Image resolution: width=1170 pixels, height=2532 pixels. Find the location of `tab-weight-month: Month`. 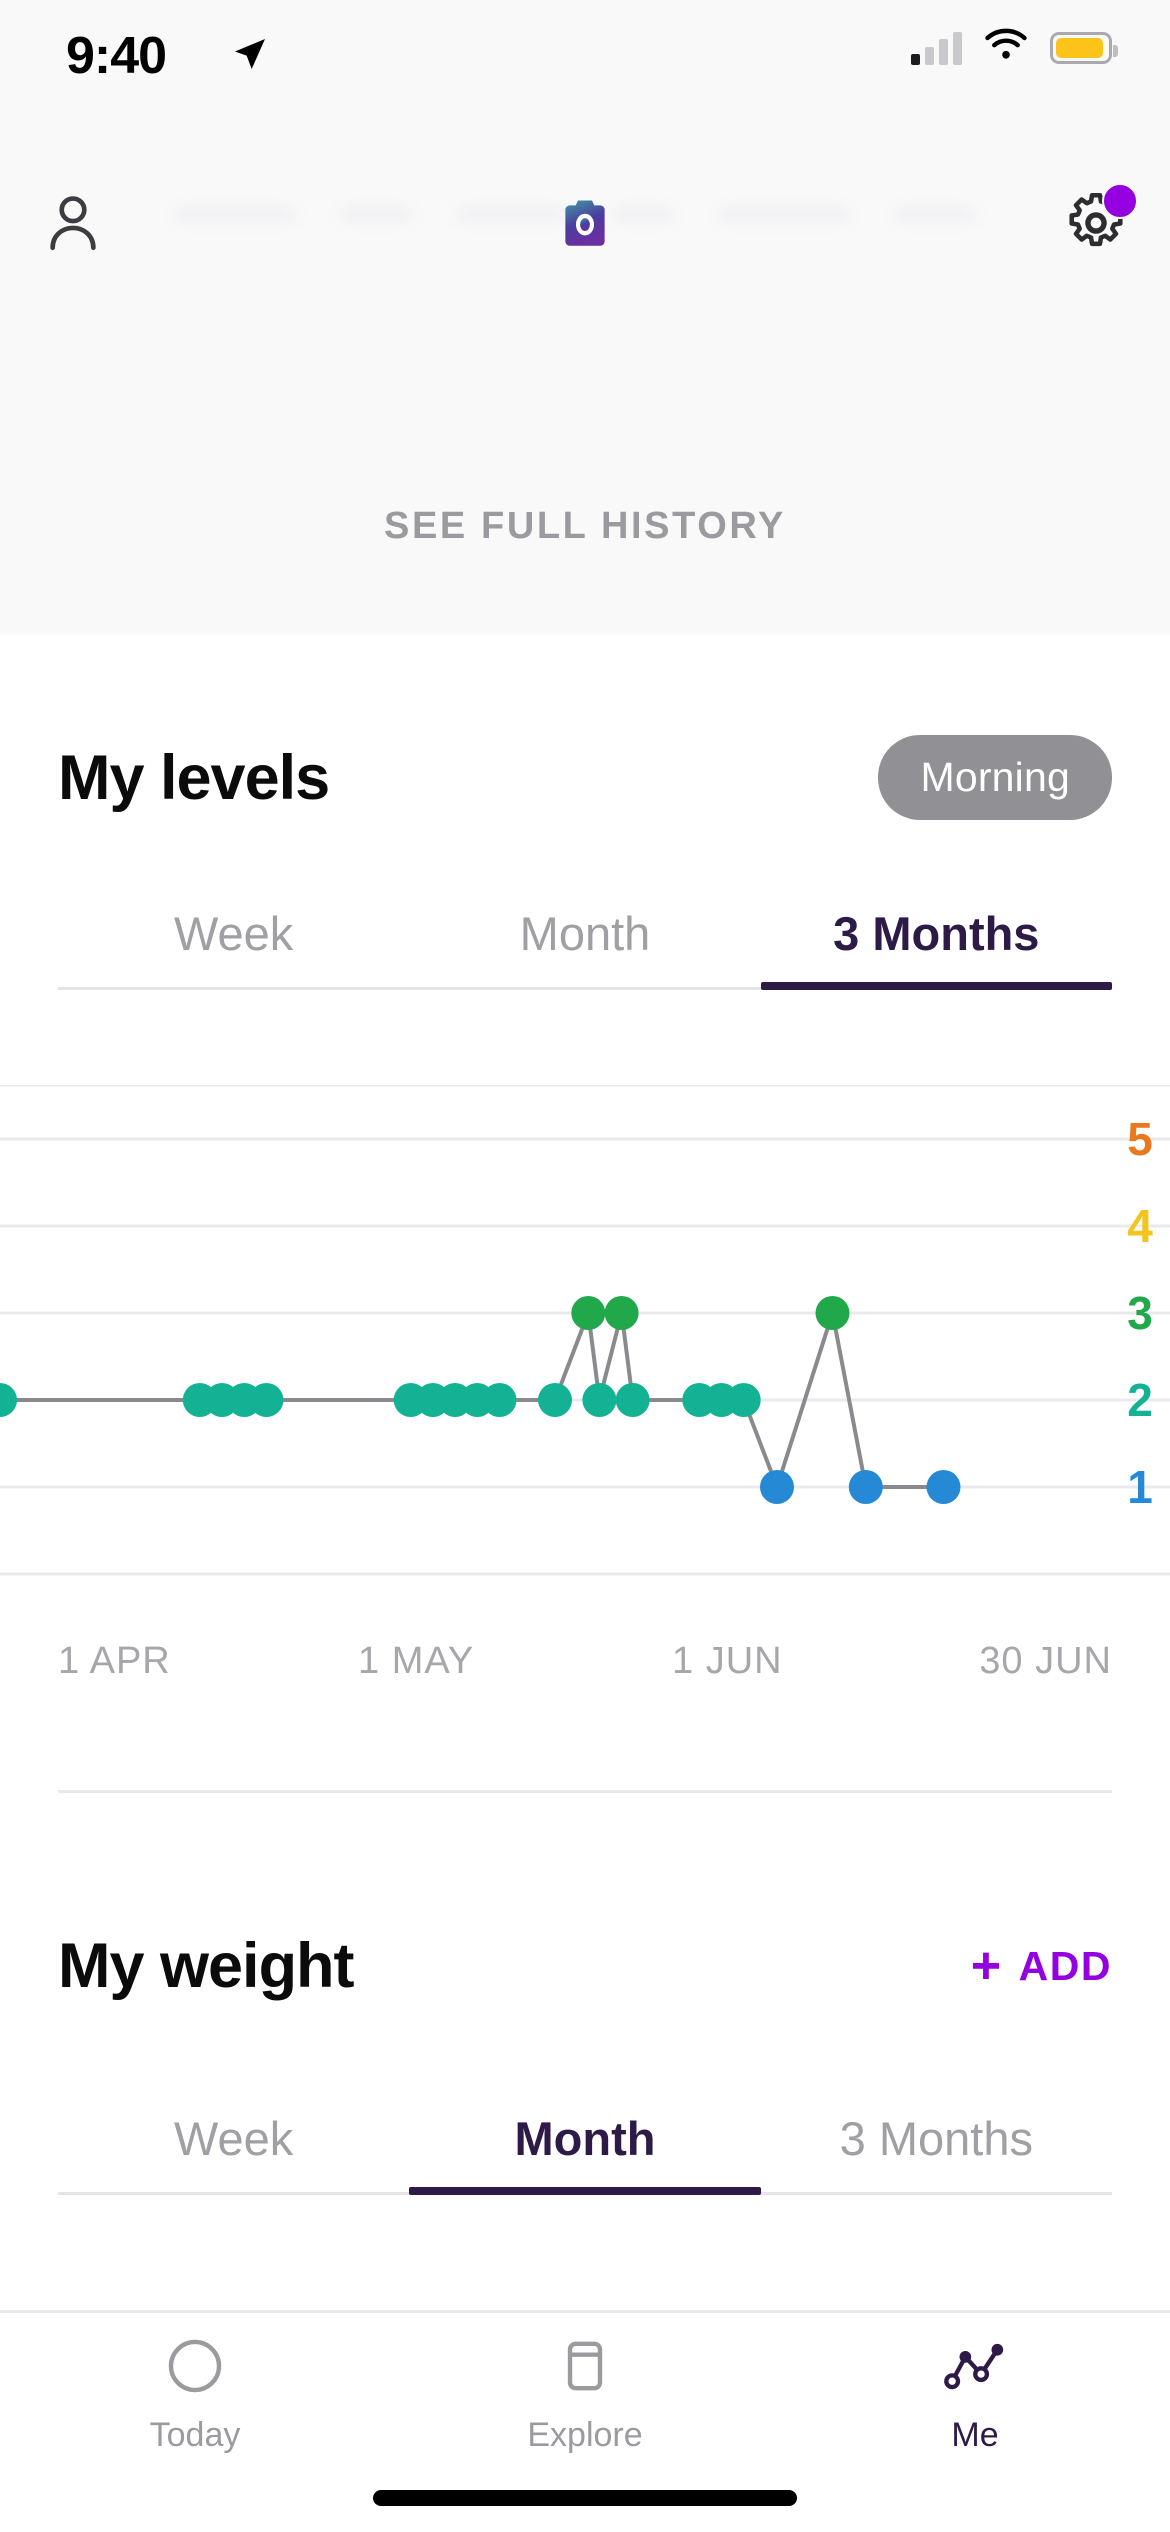

tab-weight-month: Month is located at coordinates (585, 2140).